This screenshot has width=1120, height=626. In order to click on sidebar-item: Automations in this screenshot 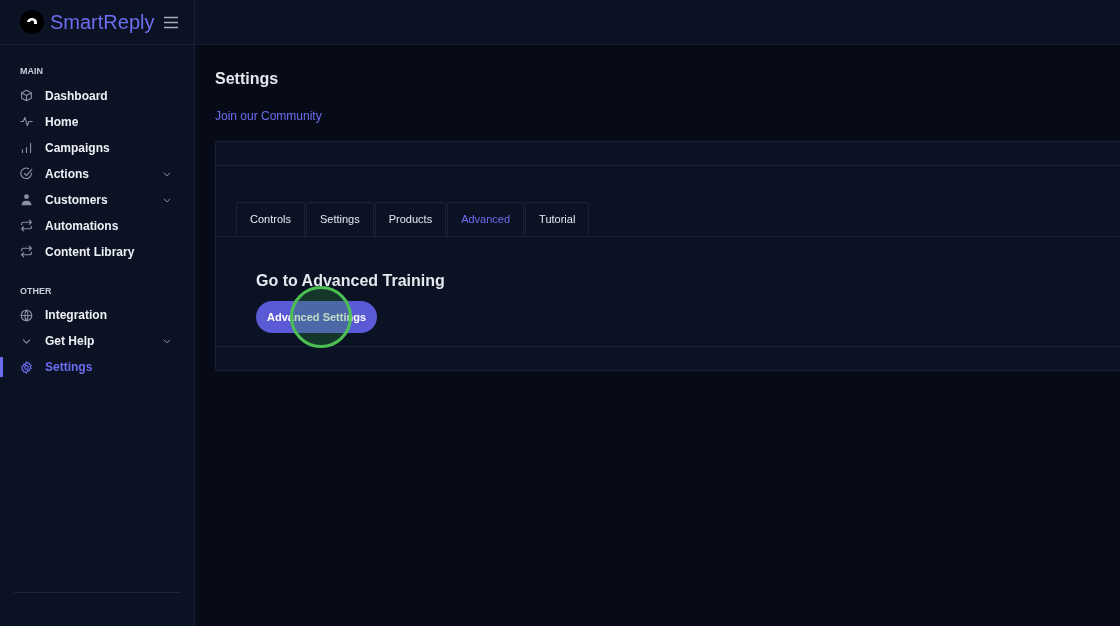, I will do `click(97, 225)`.